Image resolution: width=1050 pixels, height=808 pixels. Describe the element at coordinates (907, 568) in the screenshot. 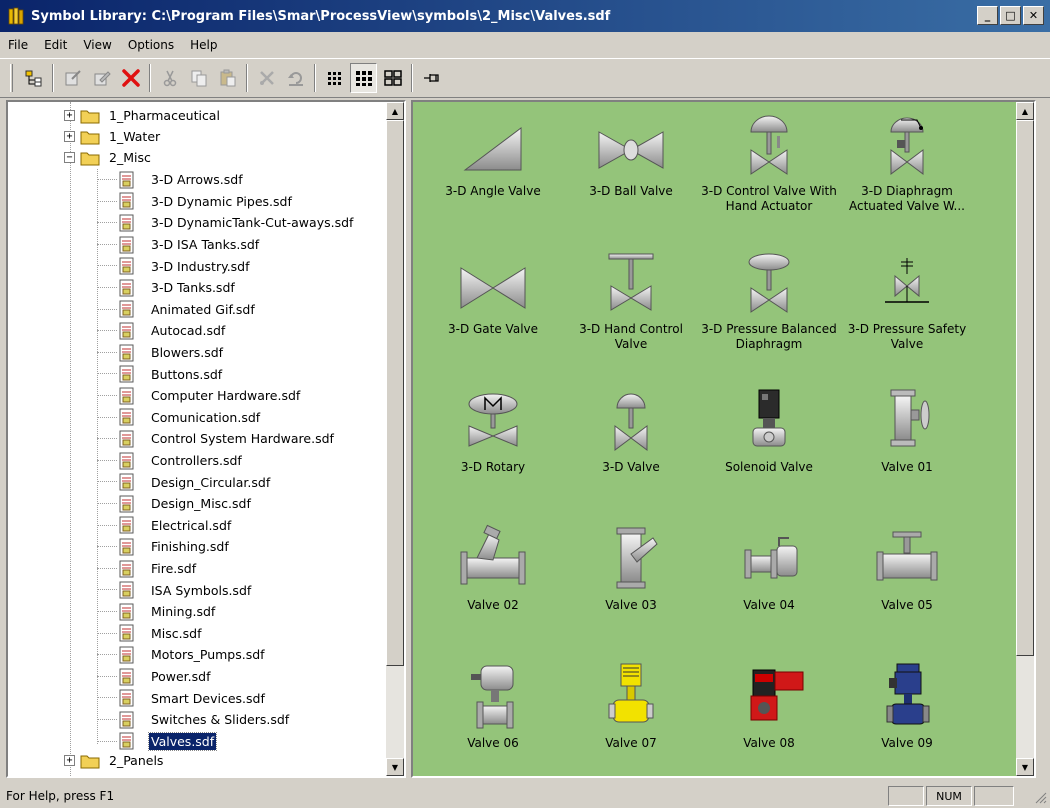

I see `symbol-valve-05: Valve 05` at that location.